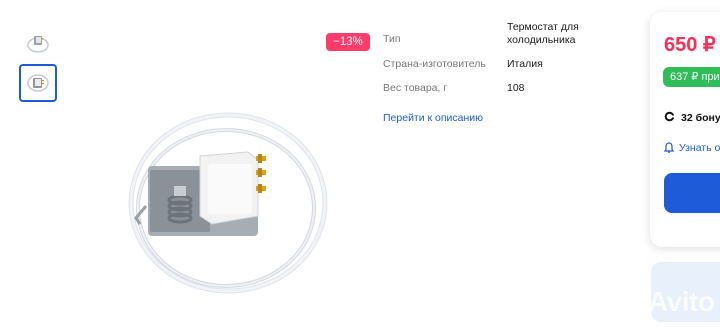 Image resolution: width=720 pixels, height=327 pixels. I want to click on spec-label-type: Тип, so click(392, 39).